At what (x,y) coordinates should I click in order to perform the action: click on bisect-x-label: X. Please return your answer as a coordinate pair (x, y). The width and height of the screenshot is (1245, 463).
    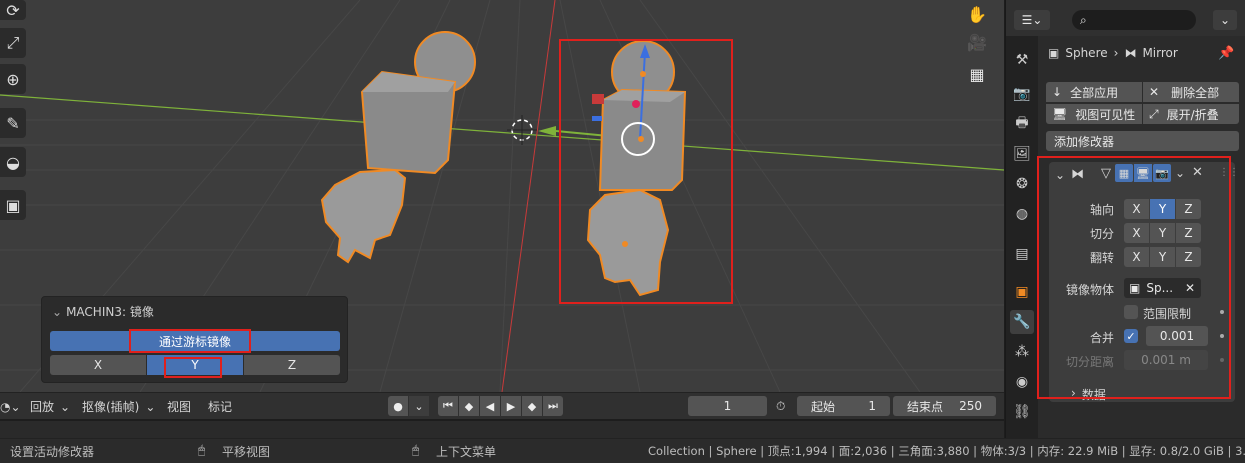
    Looking at the image, I should click on (1136, 233).